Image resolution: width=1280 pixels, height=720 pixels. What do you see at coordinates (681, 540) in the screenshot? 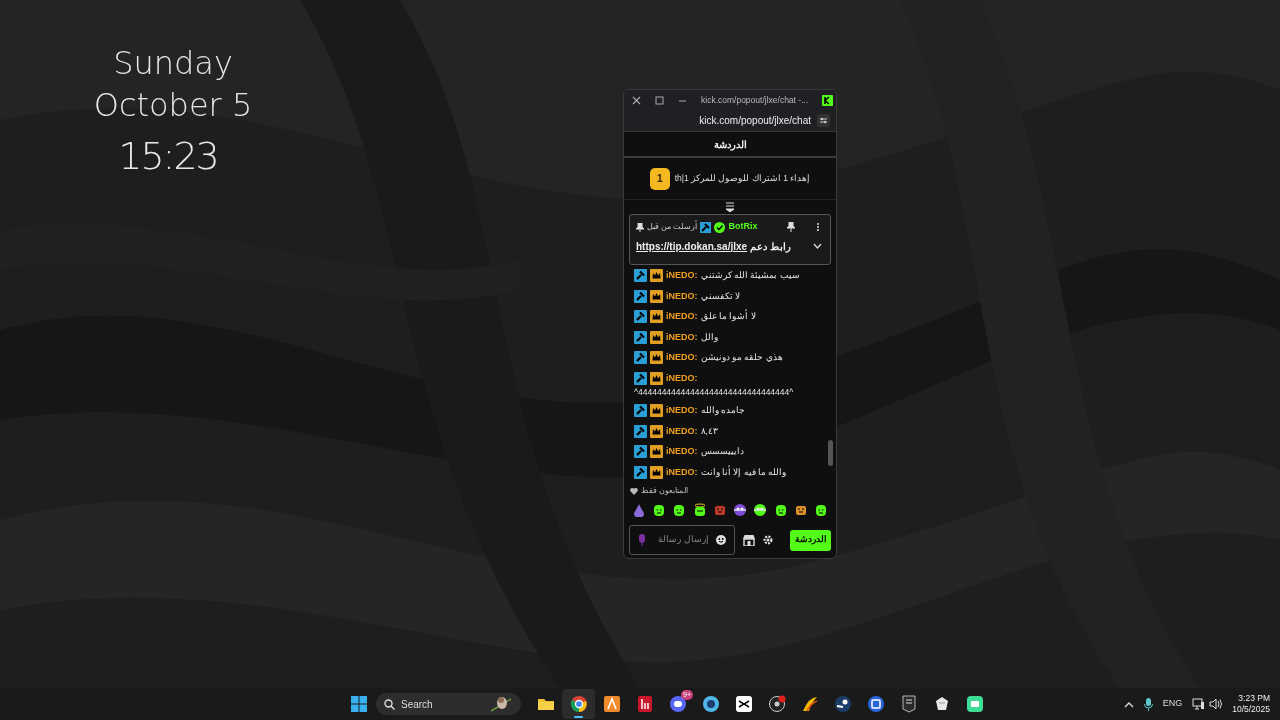
I see `message-input: إرسال رسالة` at bounding box center [681, 540].